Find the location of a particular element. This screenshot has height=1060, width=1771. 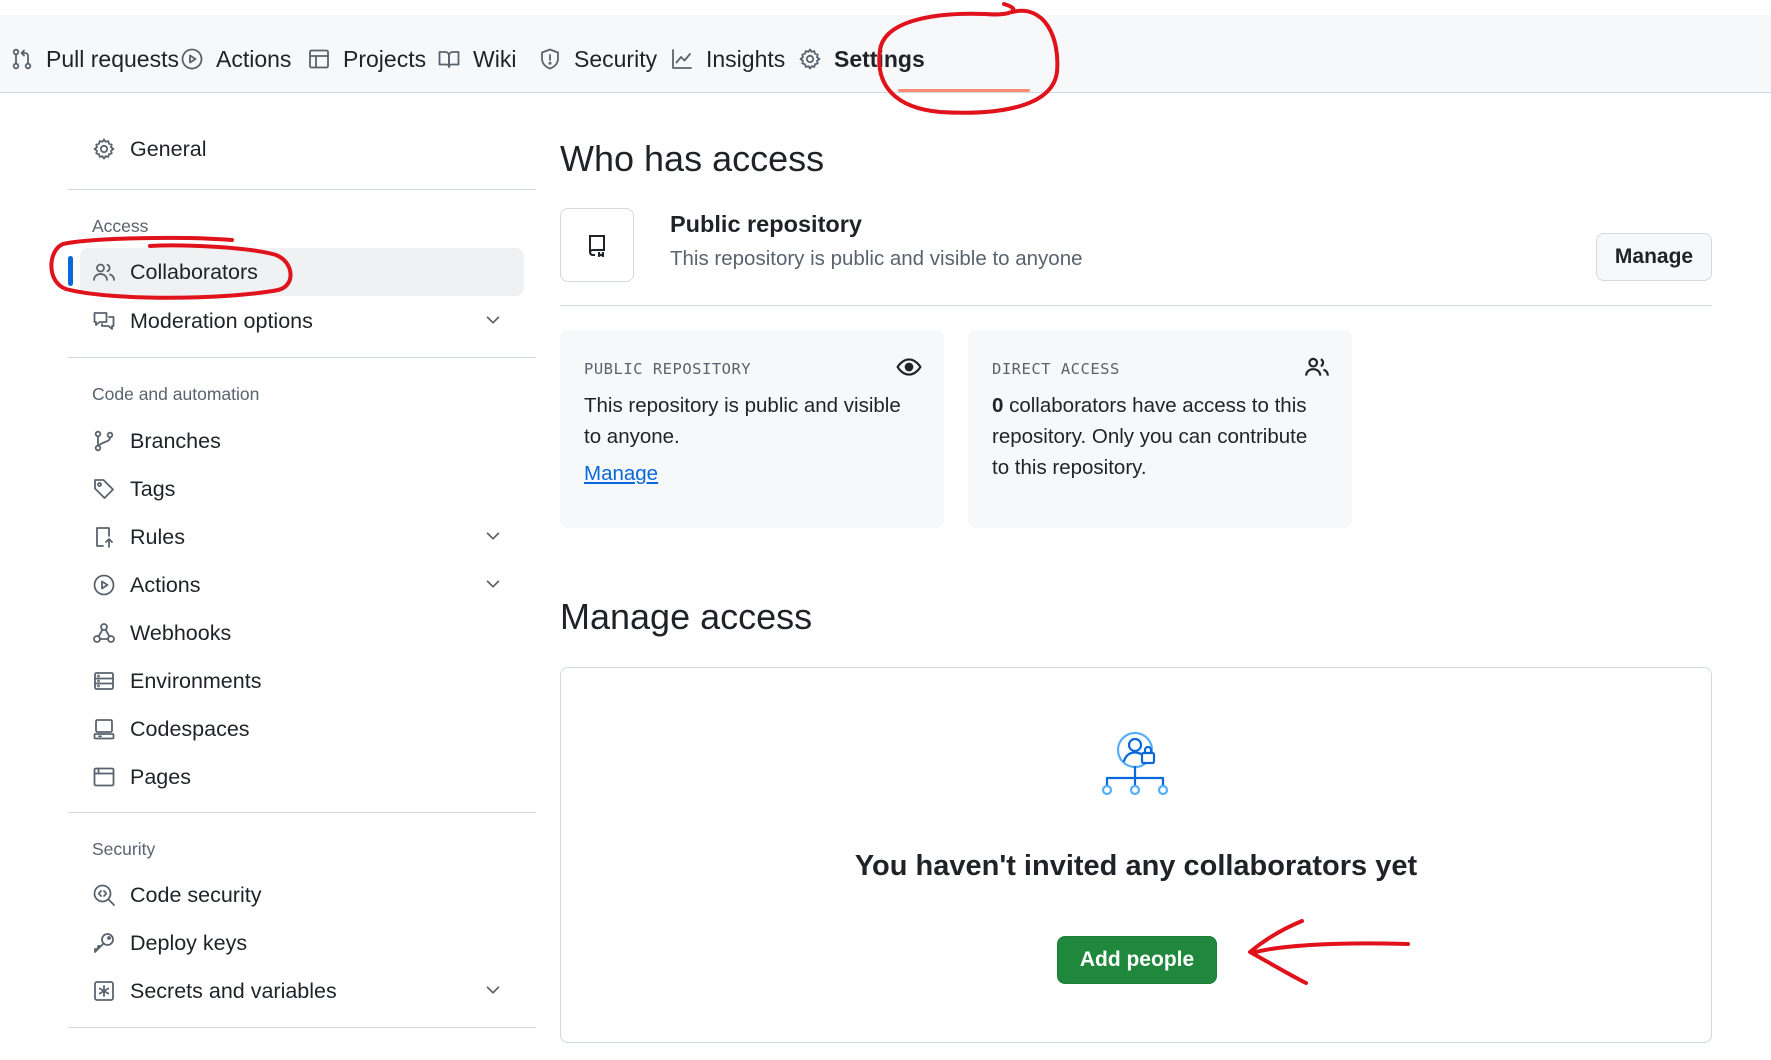

sidebar-item-tags: Tags is located at coordinates (296, 489).